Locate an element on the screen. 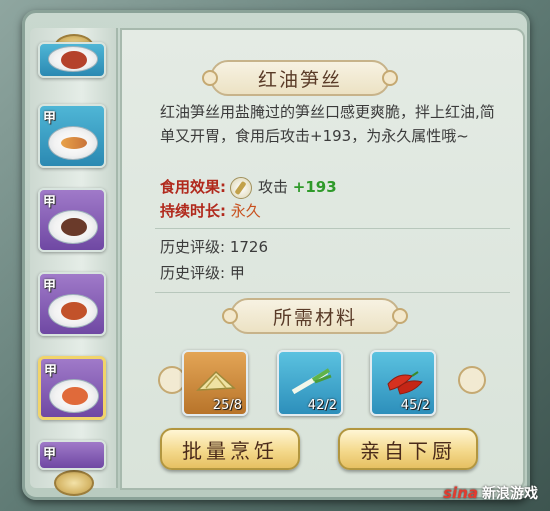 The width and height of the screenshot is (550, 511). effect-row: 食用效果: 攻击 +193 is located at coordinates (248, 187).